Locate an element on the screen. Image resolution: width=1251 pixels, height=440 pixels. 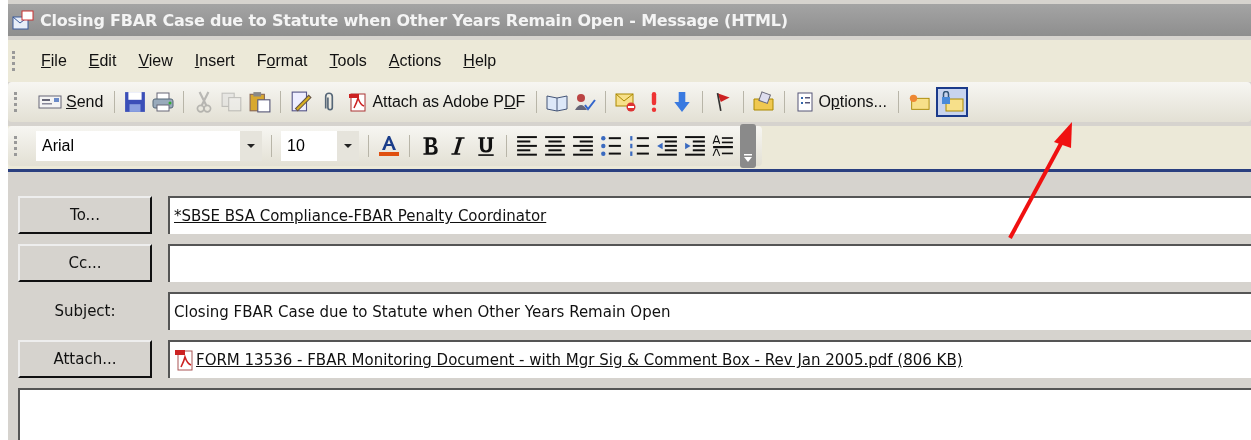
font-color-icon is located at coordinates (389, 146).